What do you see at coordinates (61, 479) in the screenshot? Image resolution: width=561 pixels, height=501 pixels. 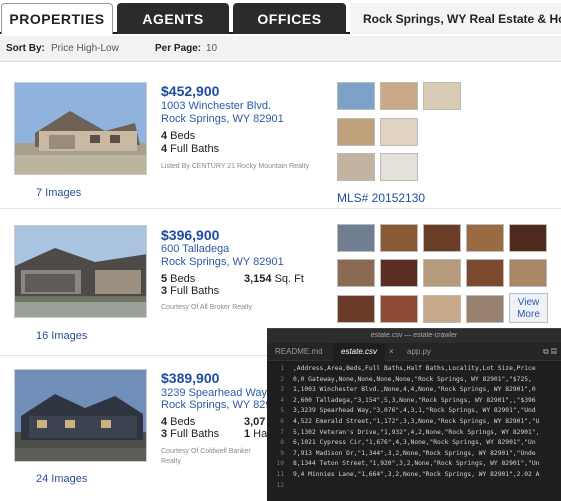 I see `images-link: 24 Images` at bounding box center [61, 479].